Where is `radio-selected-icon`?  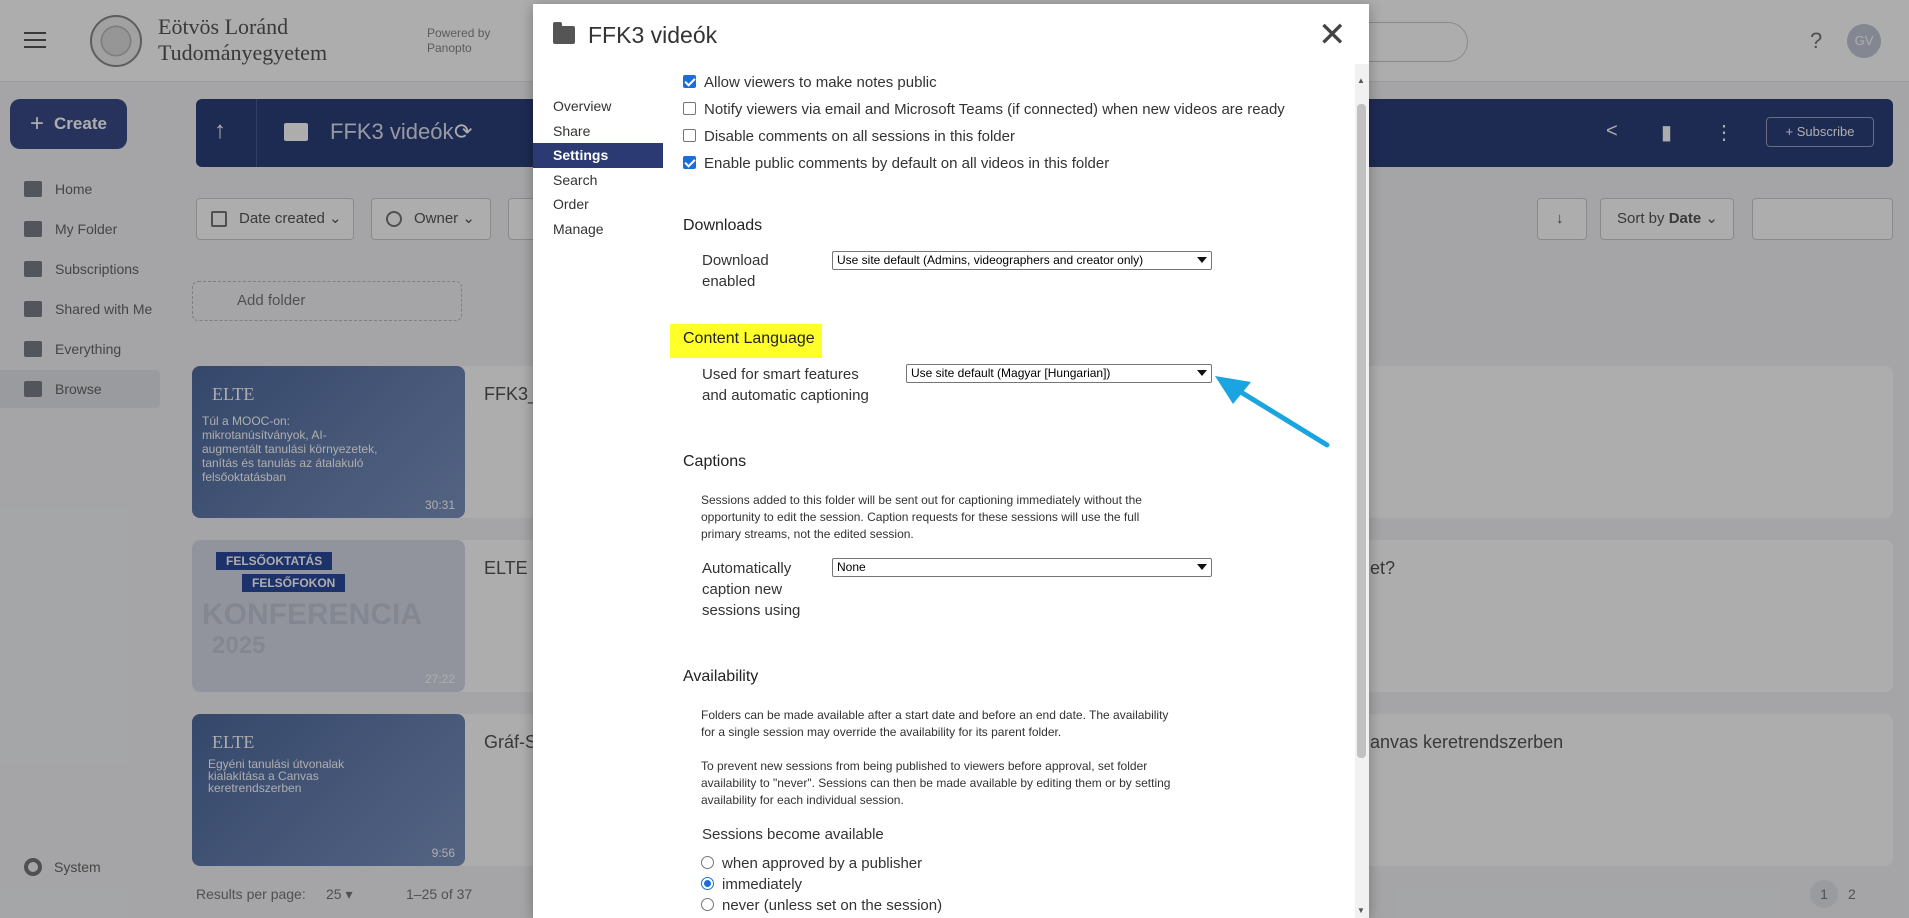
radio-selected-icon is located at coordinates (707, 883).